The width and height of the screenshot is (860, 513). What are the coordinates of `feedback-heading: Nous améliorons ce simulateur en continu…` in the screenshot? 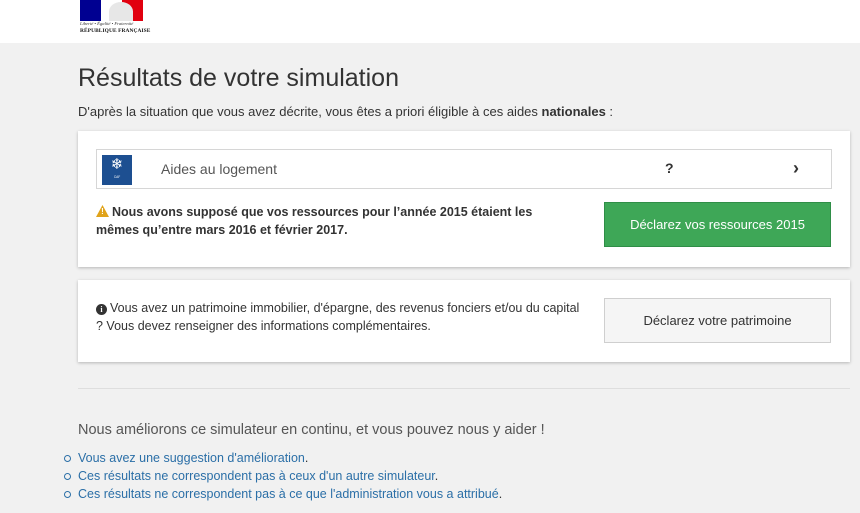 It's located at (311, 430).